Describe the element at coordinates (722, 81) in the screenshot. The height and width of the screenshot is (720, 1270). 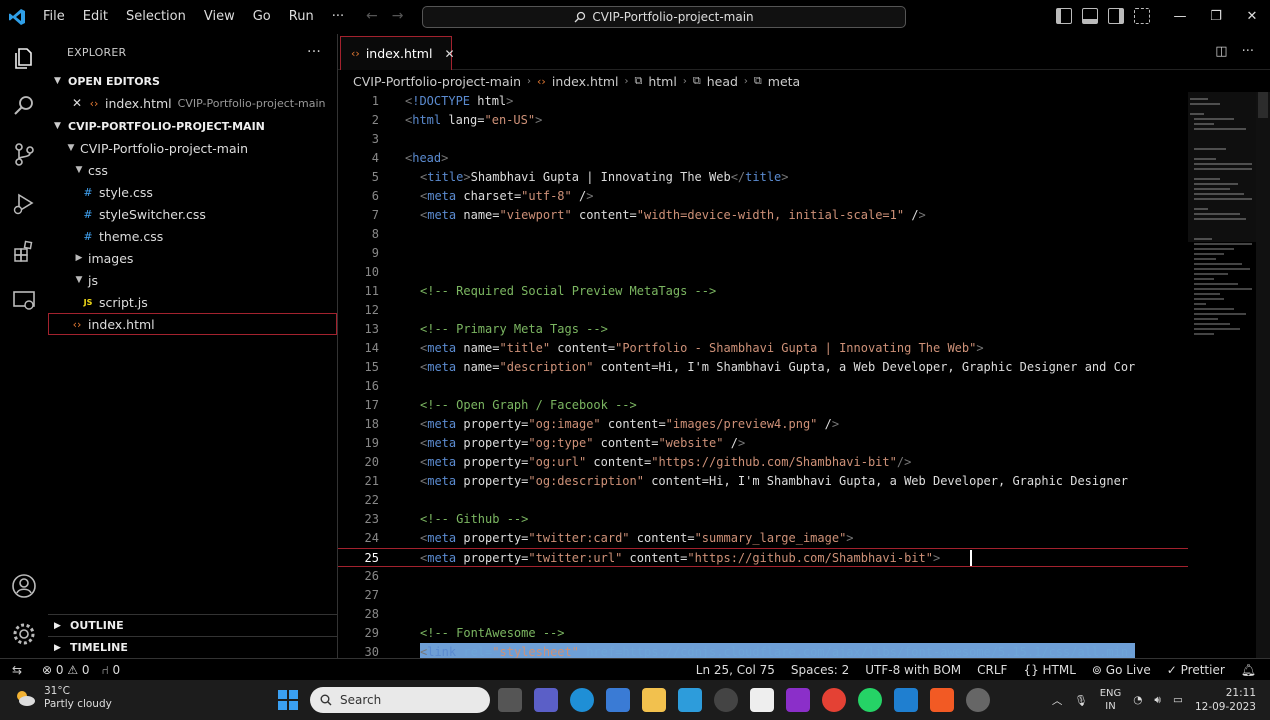
I see `breadcrumb-item: head` at that location.